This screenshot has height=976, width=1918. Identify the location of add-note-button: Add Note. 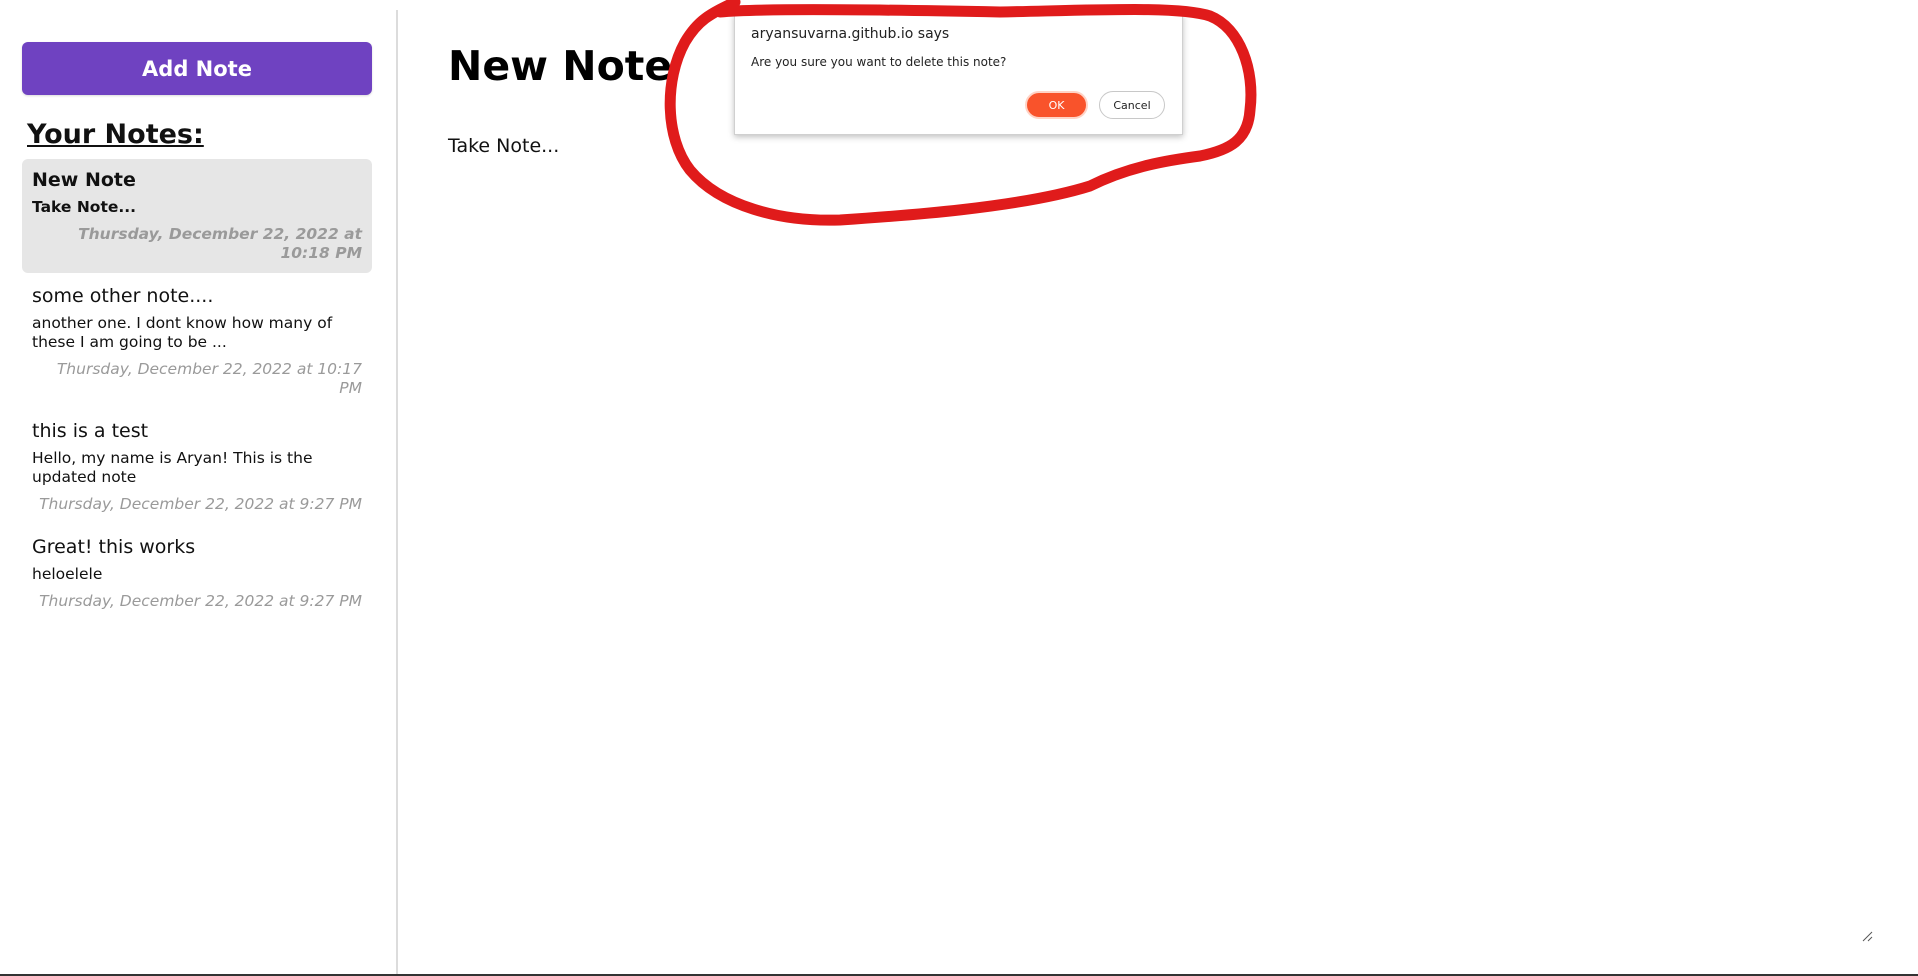
(197, 68).